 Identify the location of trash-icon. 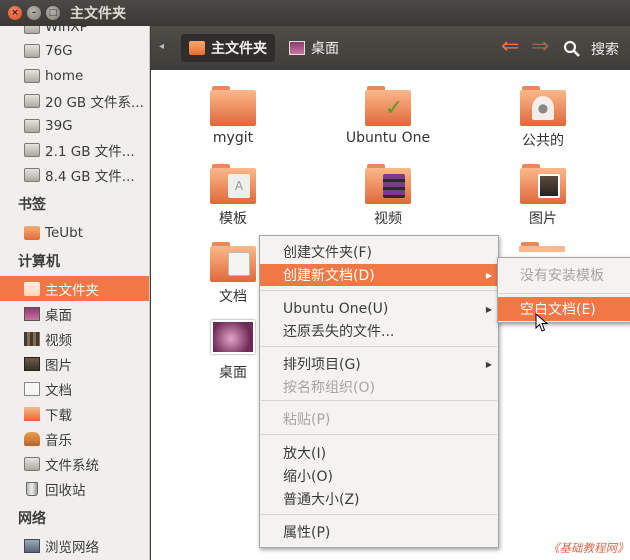
(32, 488).